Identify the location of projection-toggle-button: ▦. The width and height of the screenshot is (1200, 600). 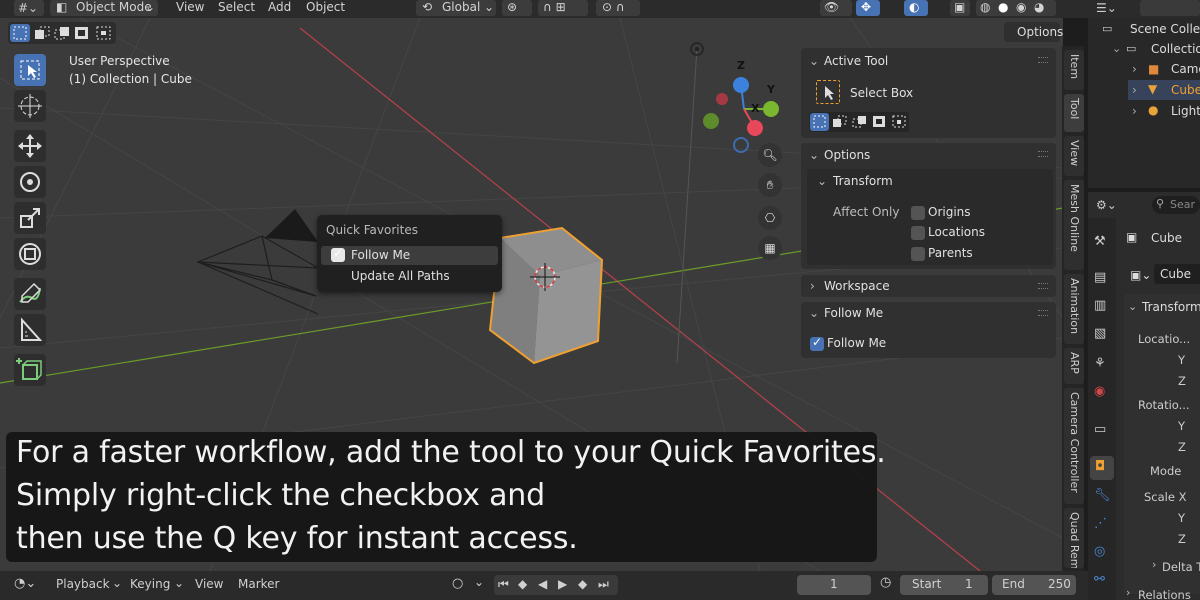
(770, 248).